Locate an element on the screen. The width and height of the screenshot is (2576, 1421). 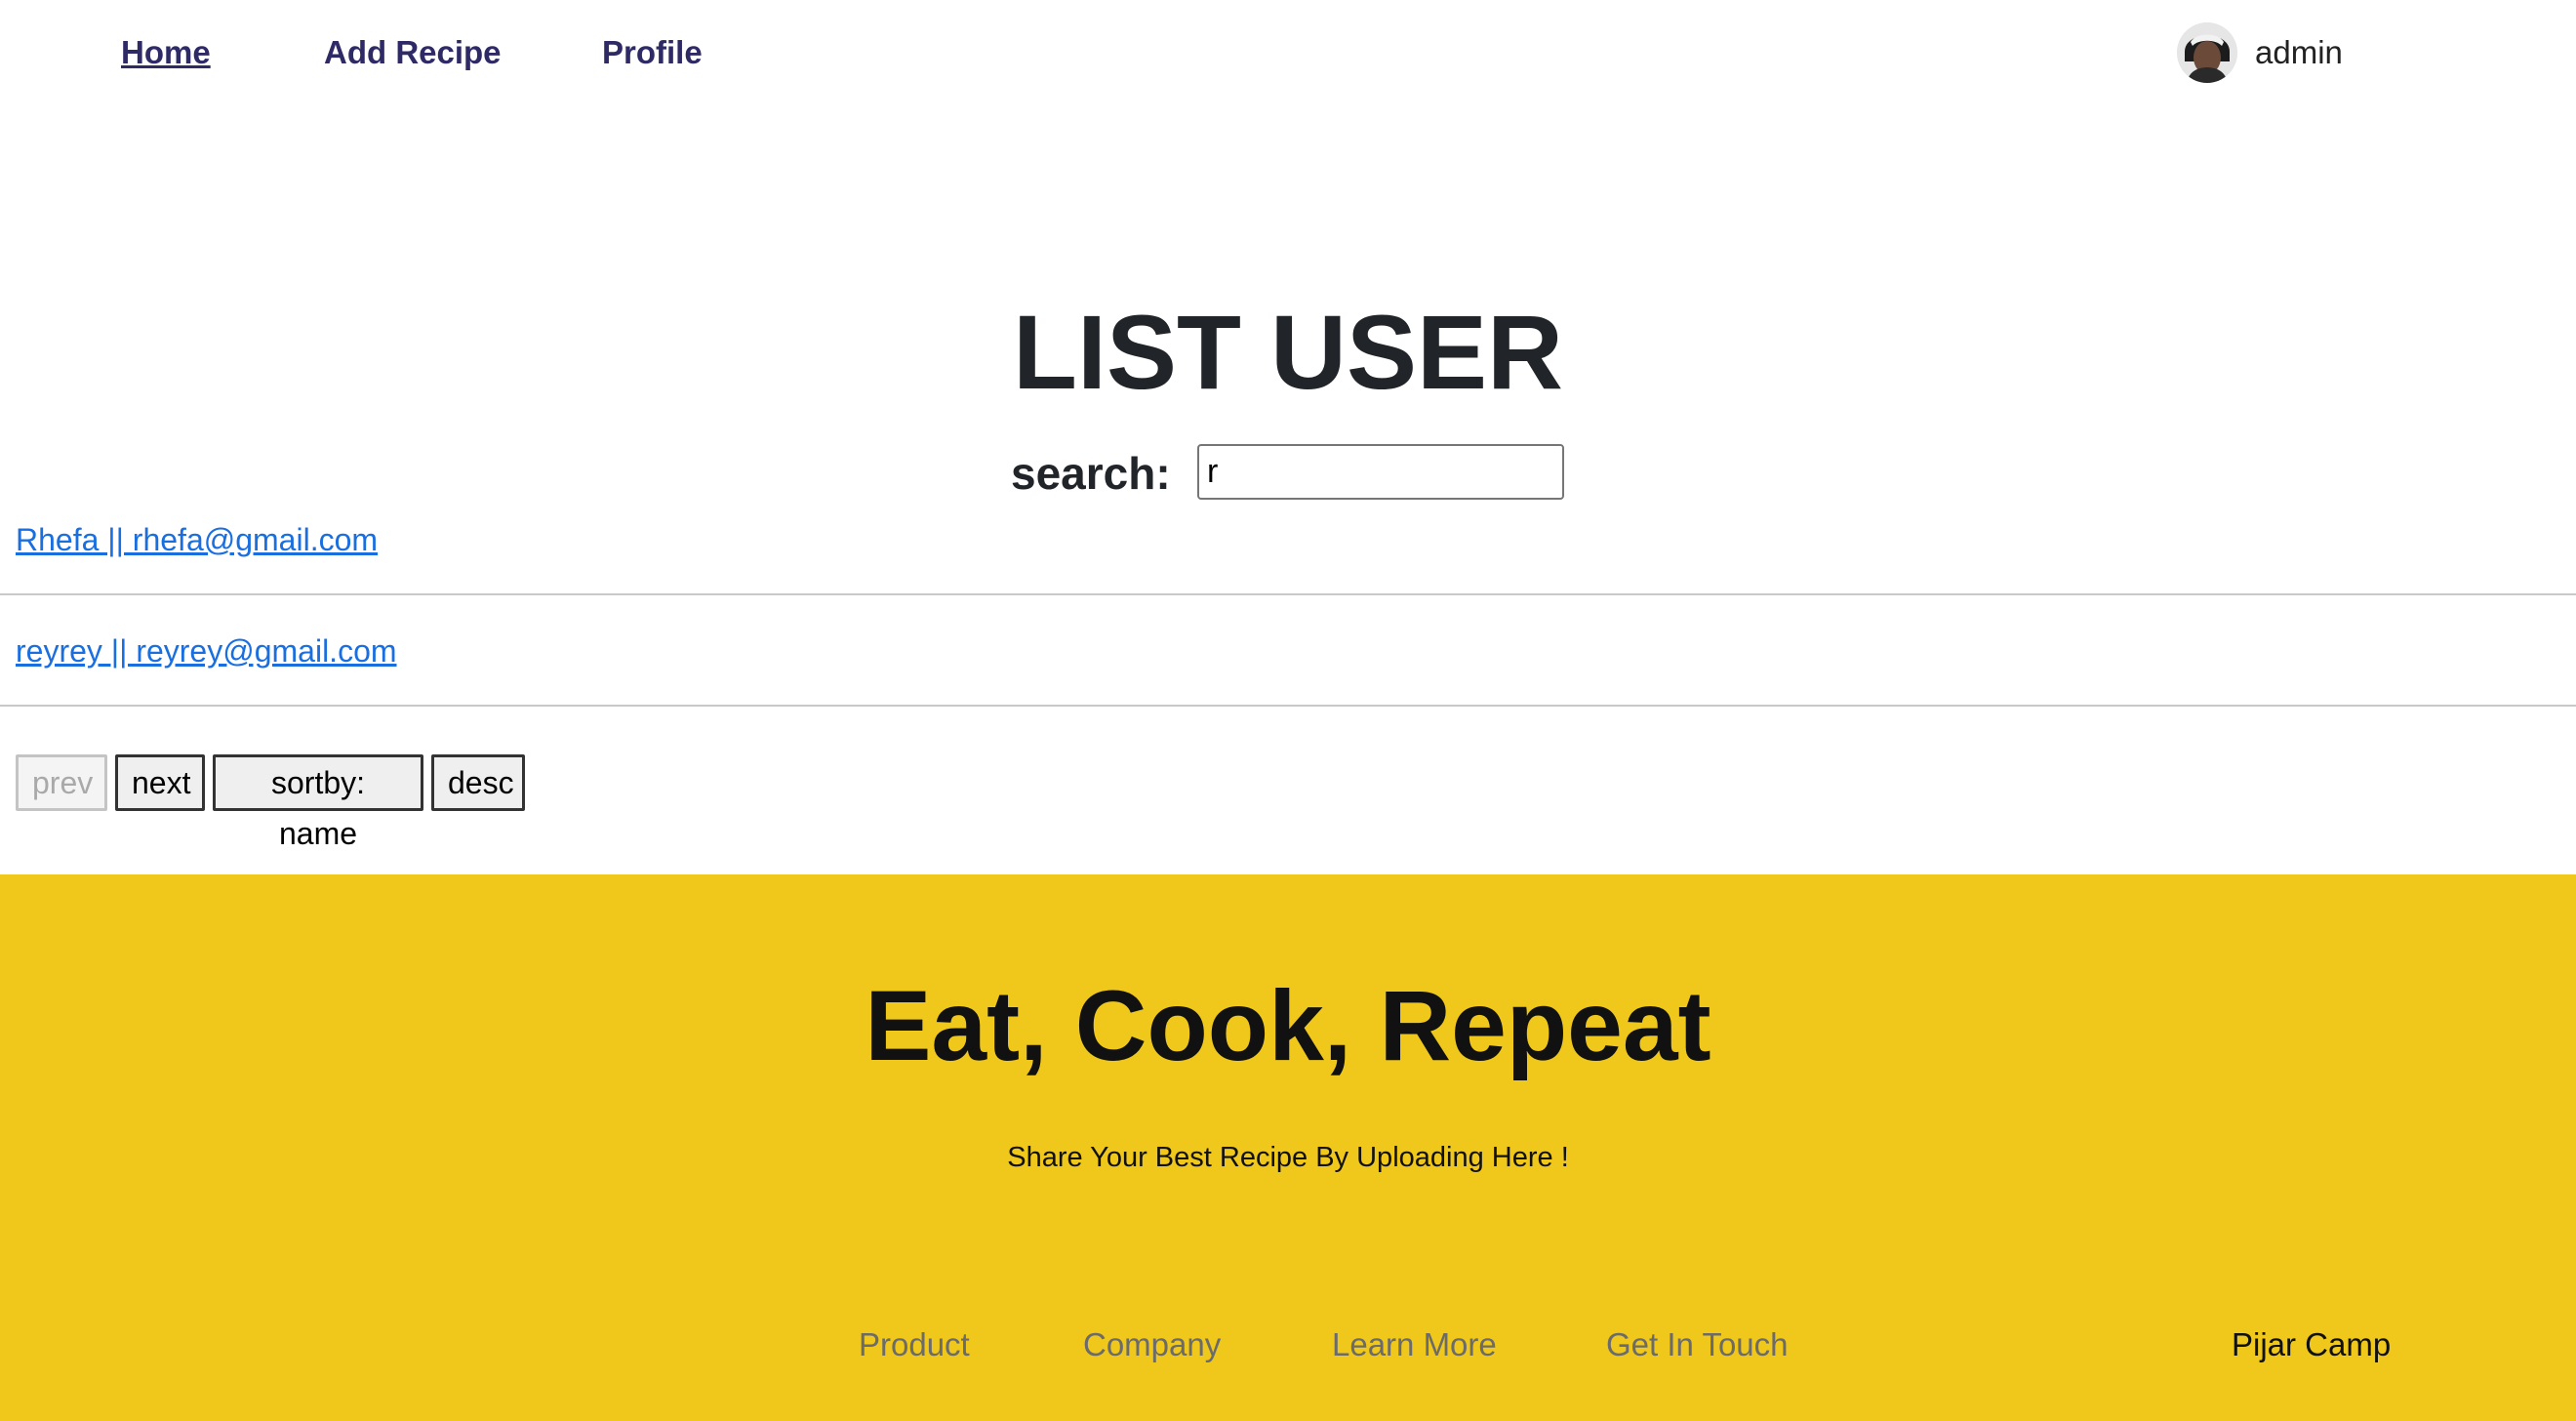
prev-button: prev is located at coordinates (61, 783).